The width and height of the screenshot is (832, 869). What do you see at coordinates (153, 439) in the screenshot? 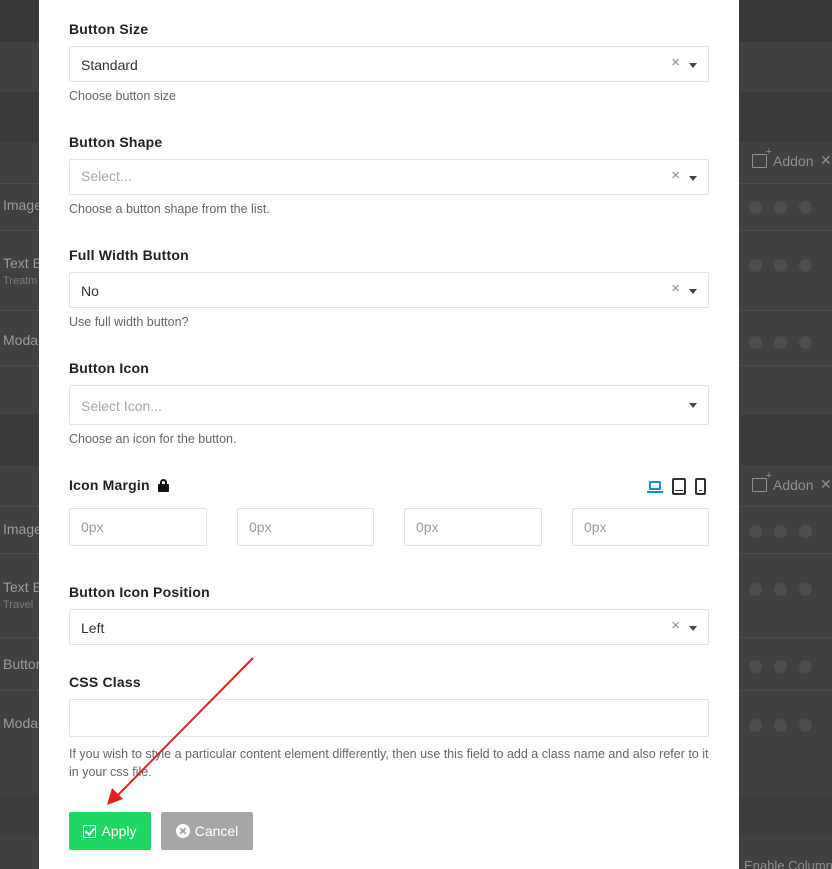
I see `button-icon-help: Choose an icon for the button.` at bounding box center [153, 439].